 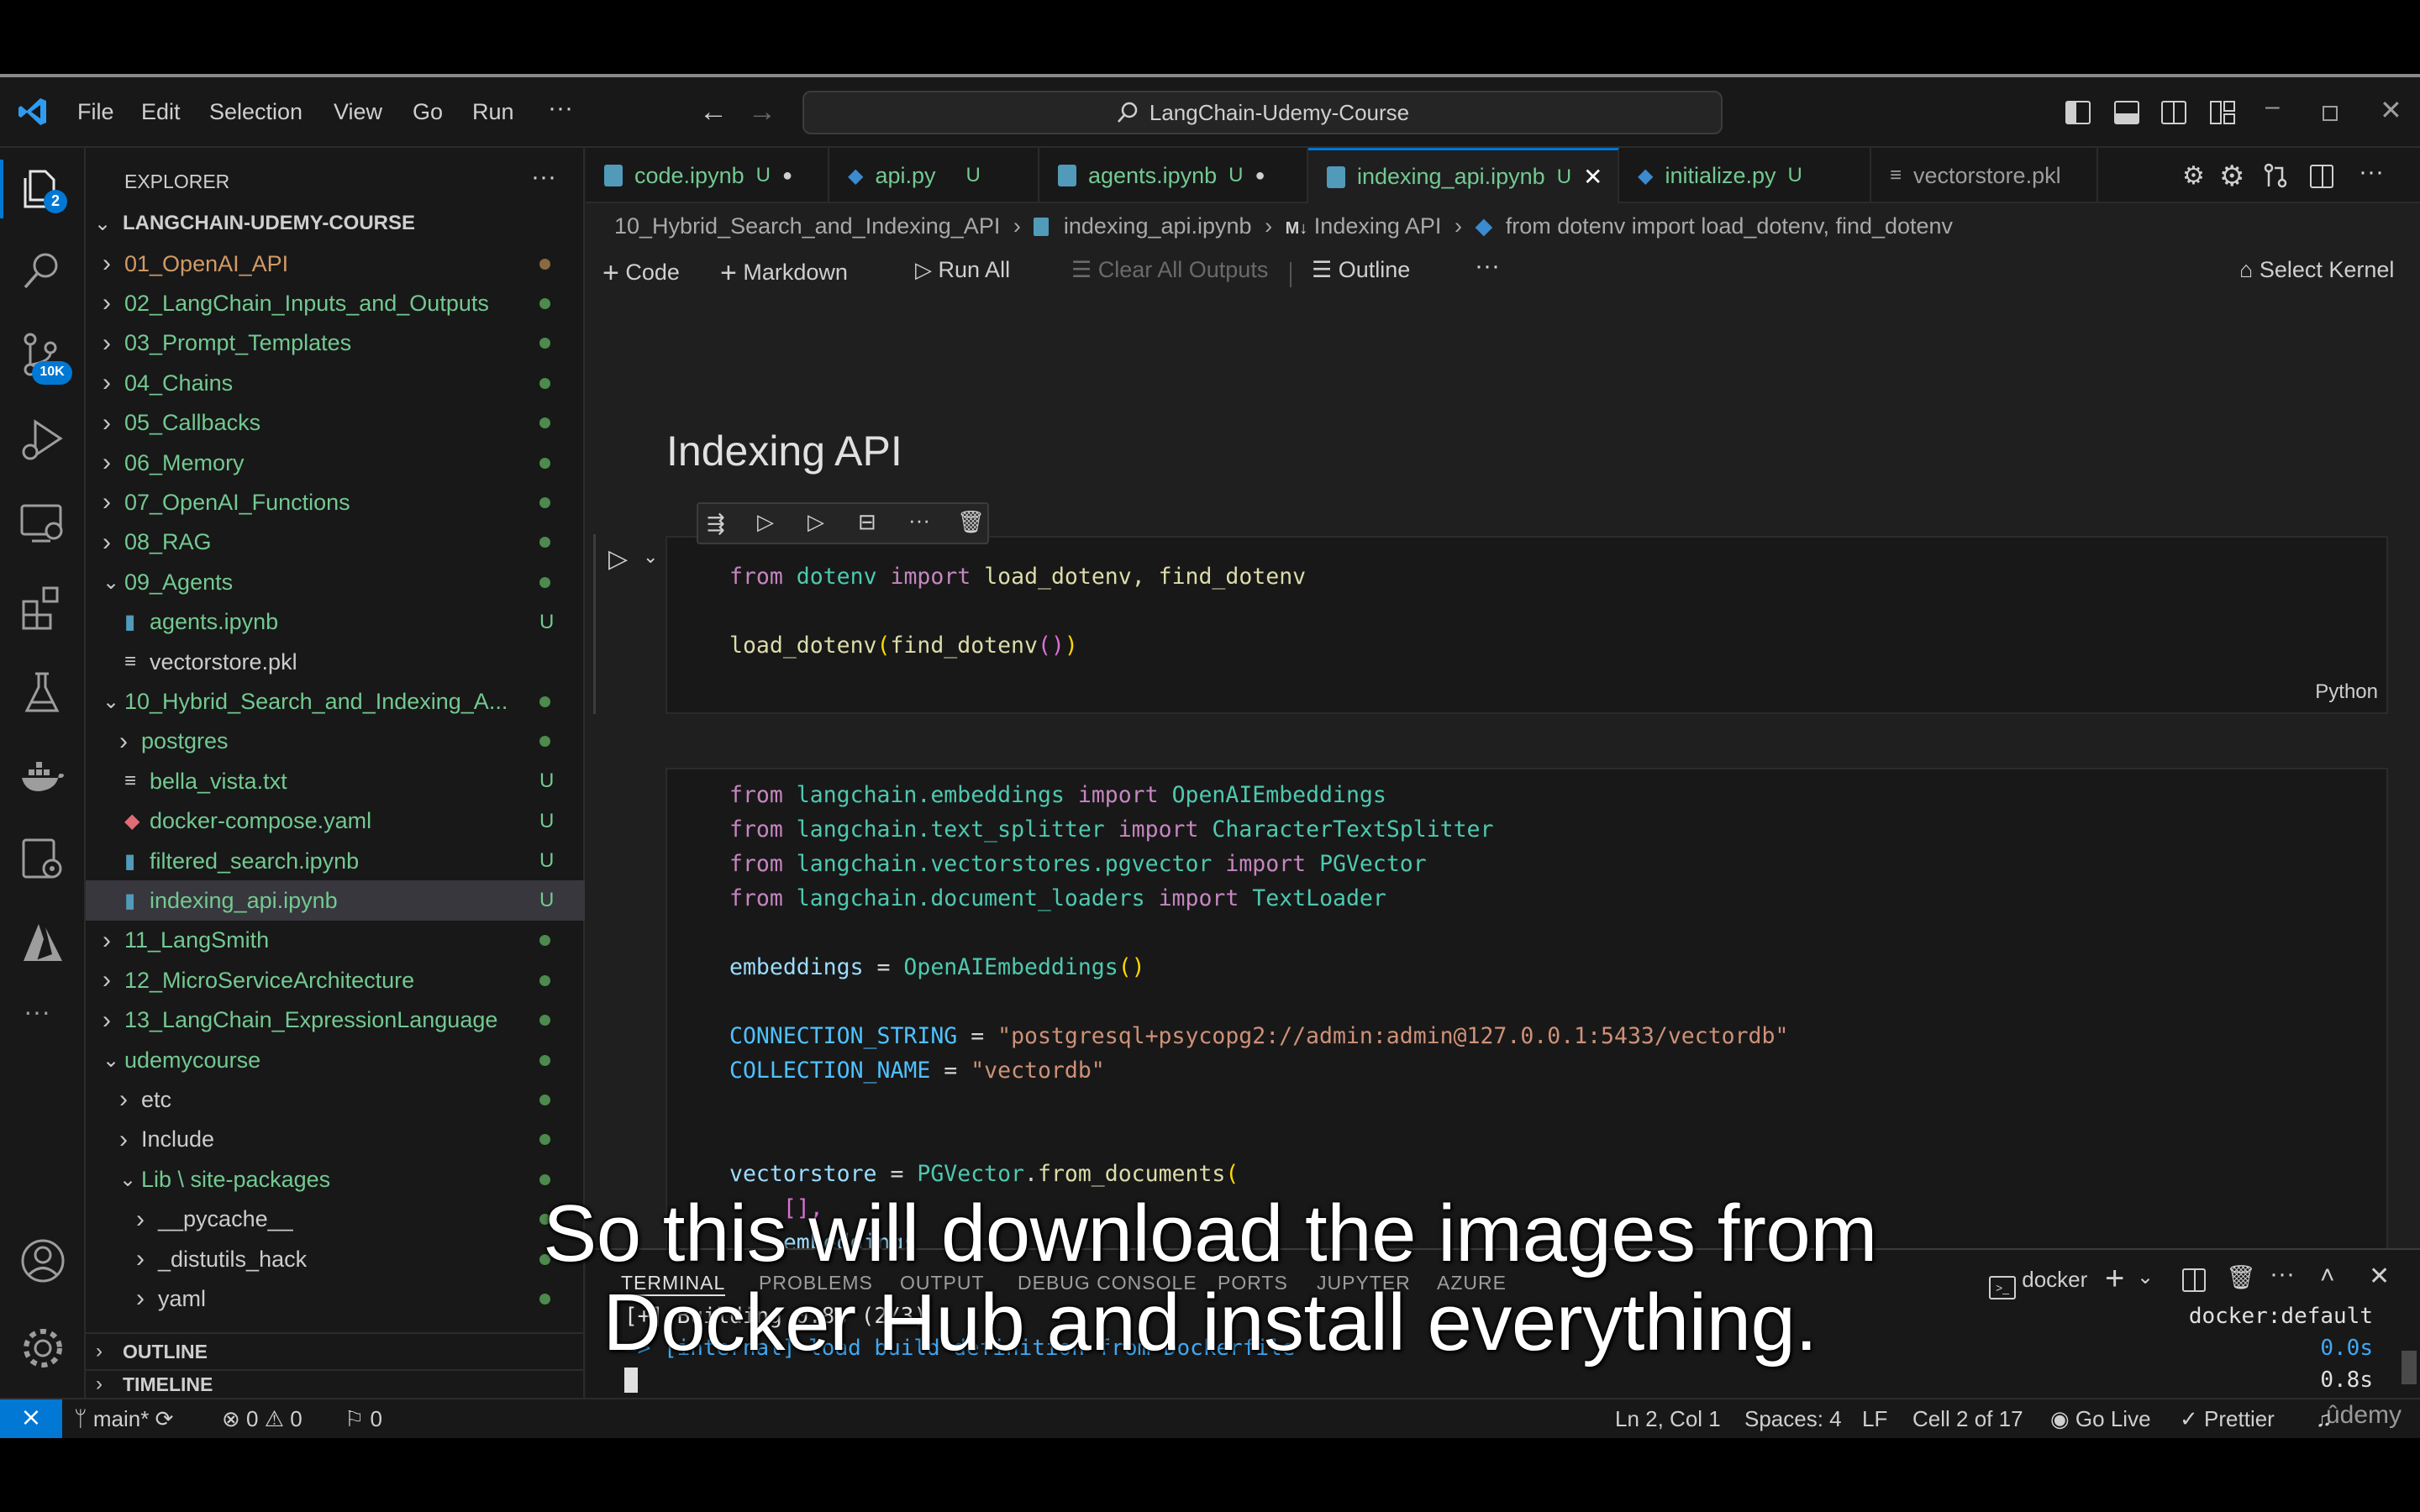 What do you see at coordinates (336, 900) in the screenshot?
I see `tree-file: ▮ indexing_api.ipynb U` at bounding box center [336, 900].